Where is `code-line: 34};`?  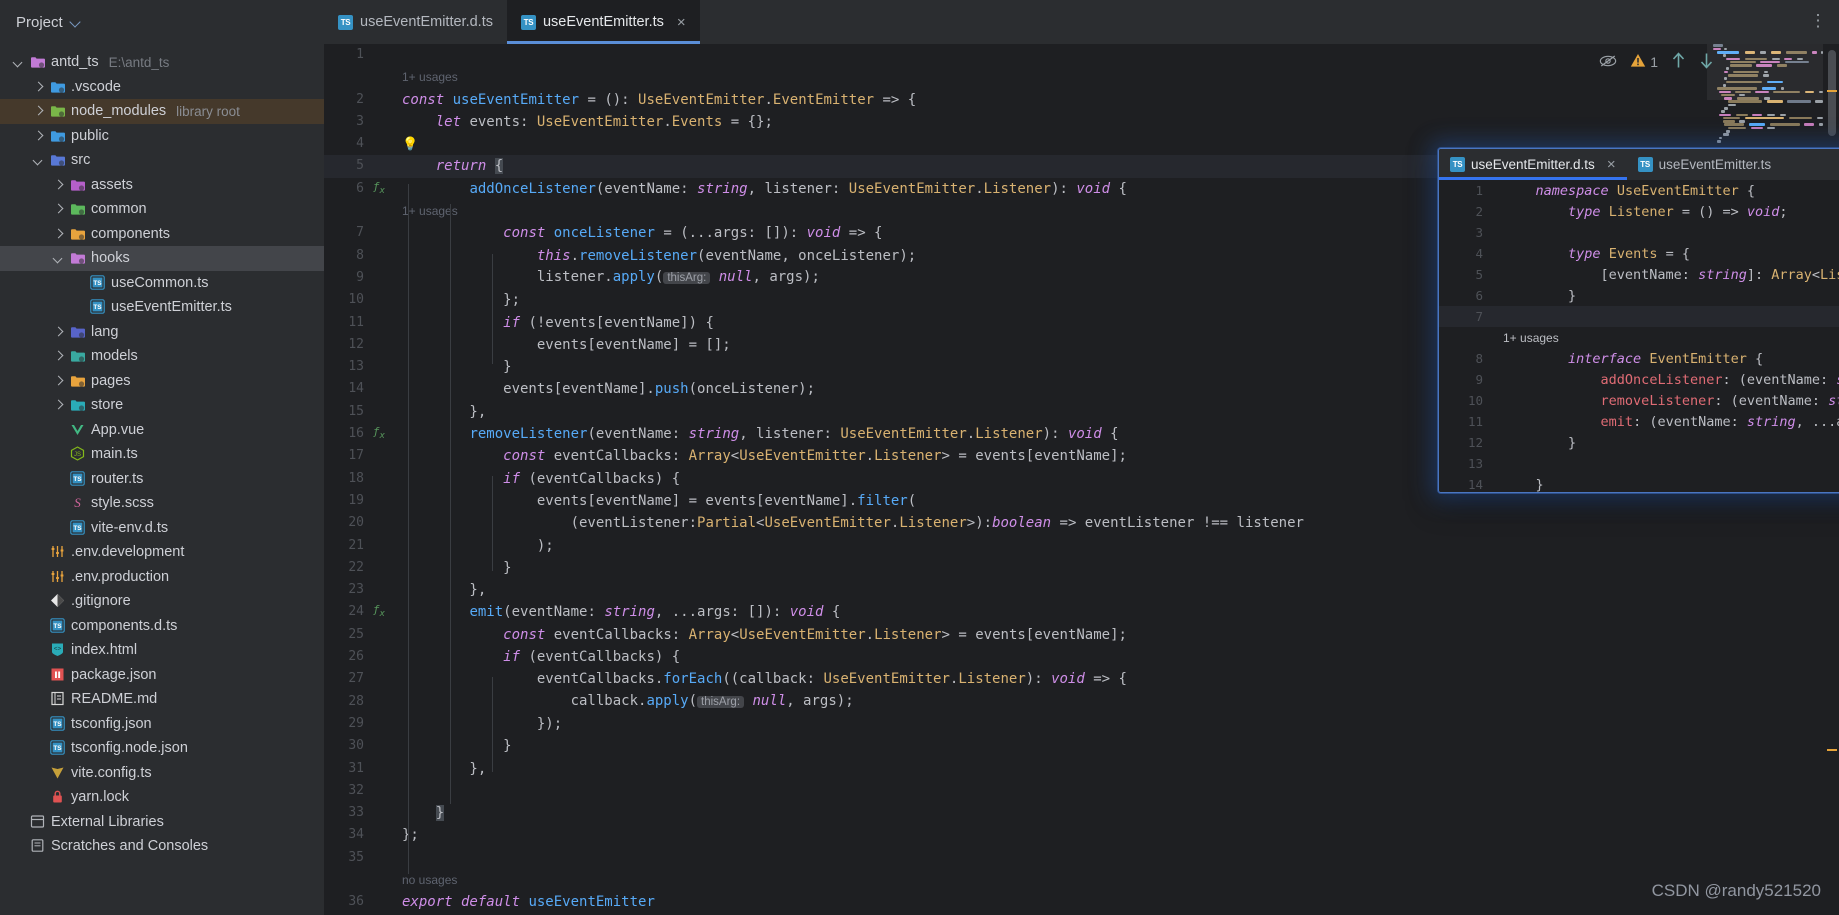
code-line: 34}; is located at coordinates (1081, 835).